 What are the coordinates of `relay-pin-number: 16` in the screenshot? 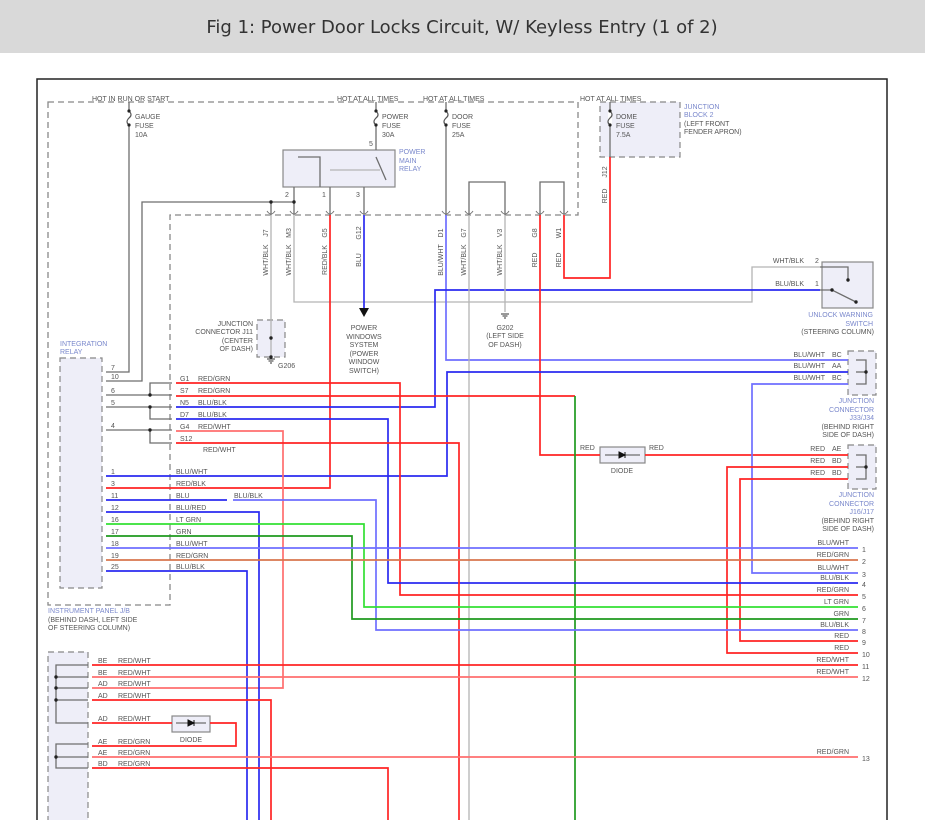 It's located at (115, 520).